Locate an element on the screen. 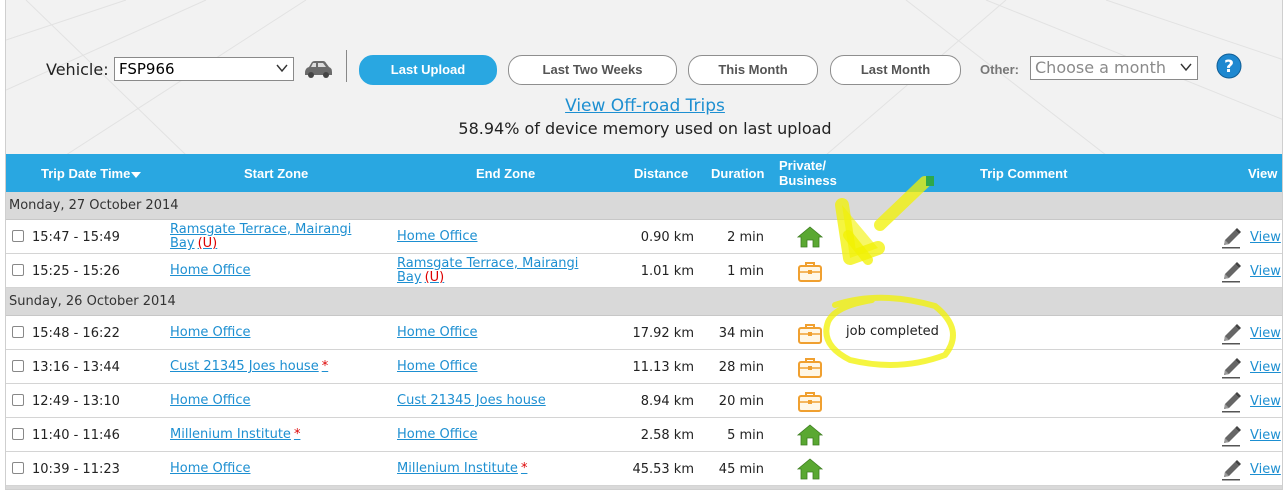  header-business-label: Business is located at coordinates (808, 180).